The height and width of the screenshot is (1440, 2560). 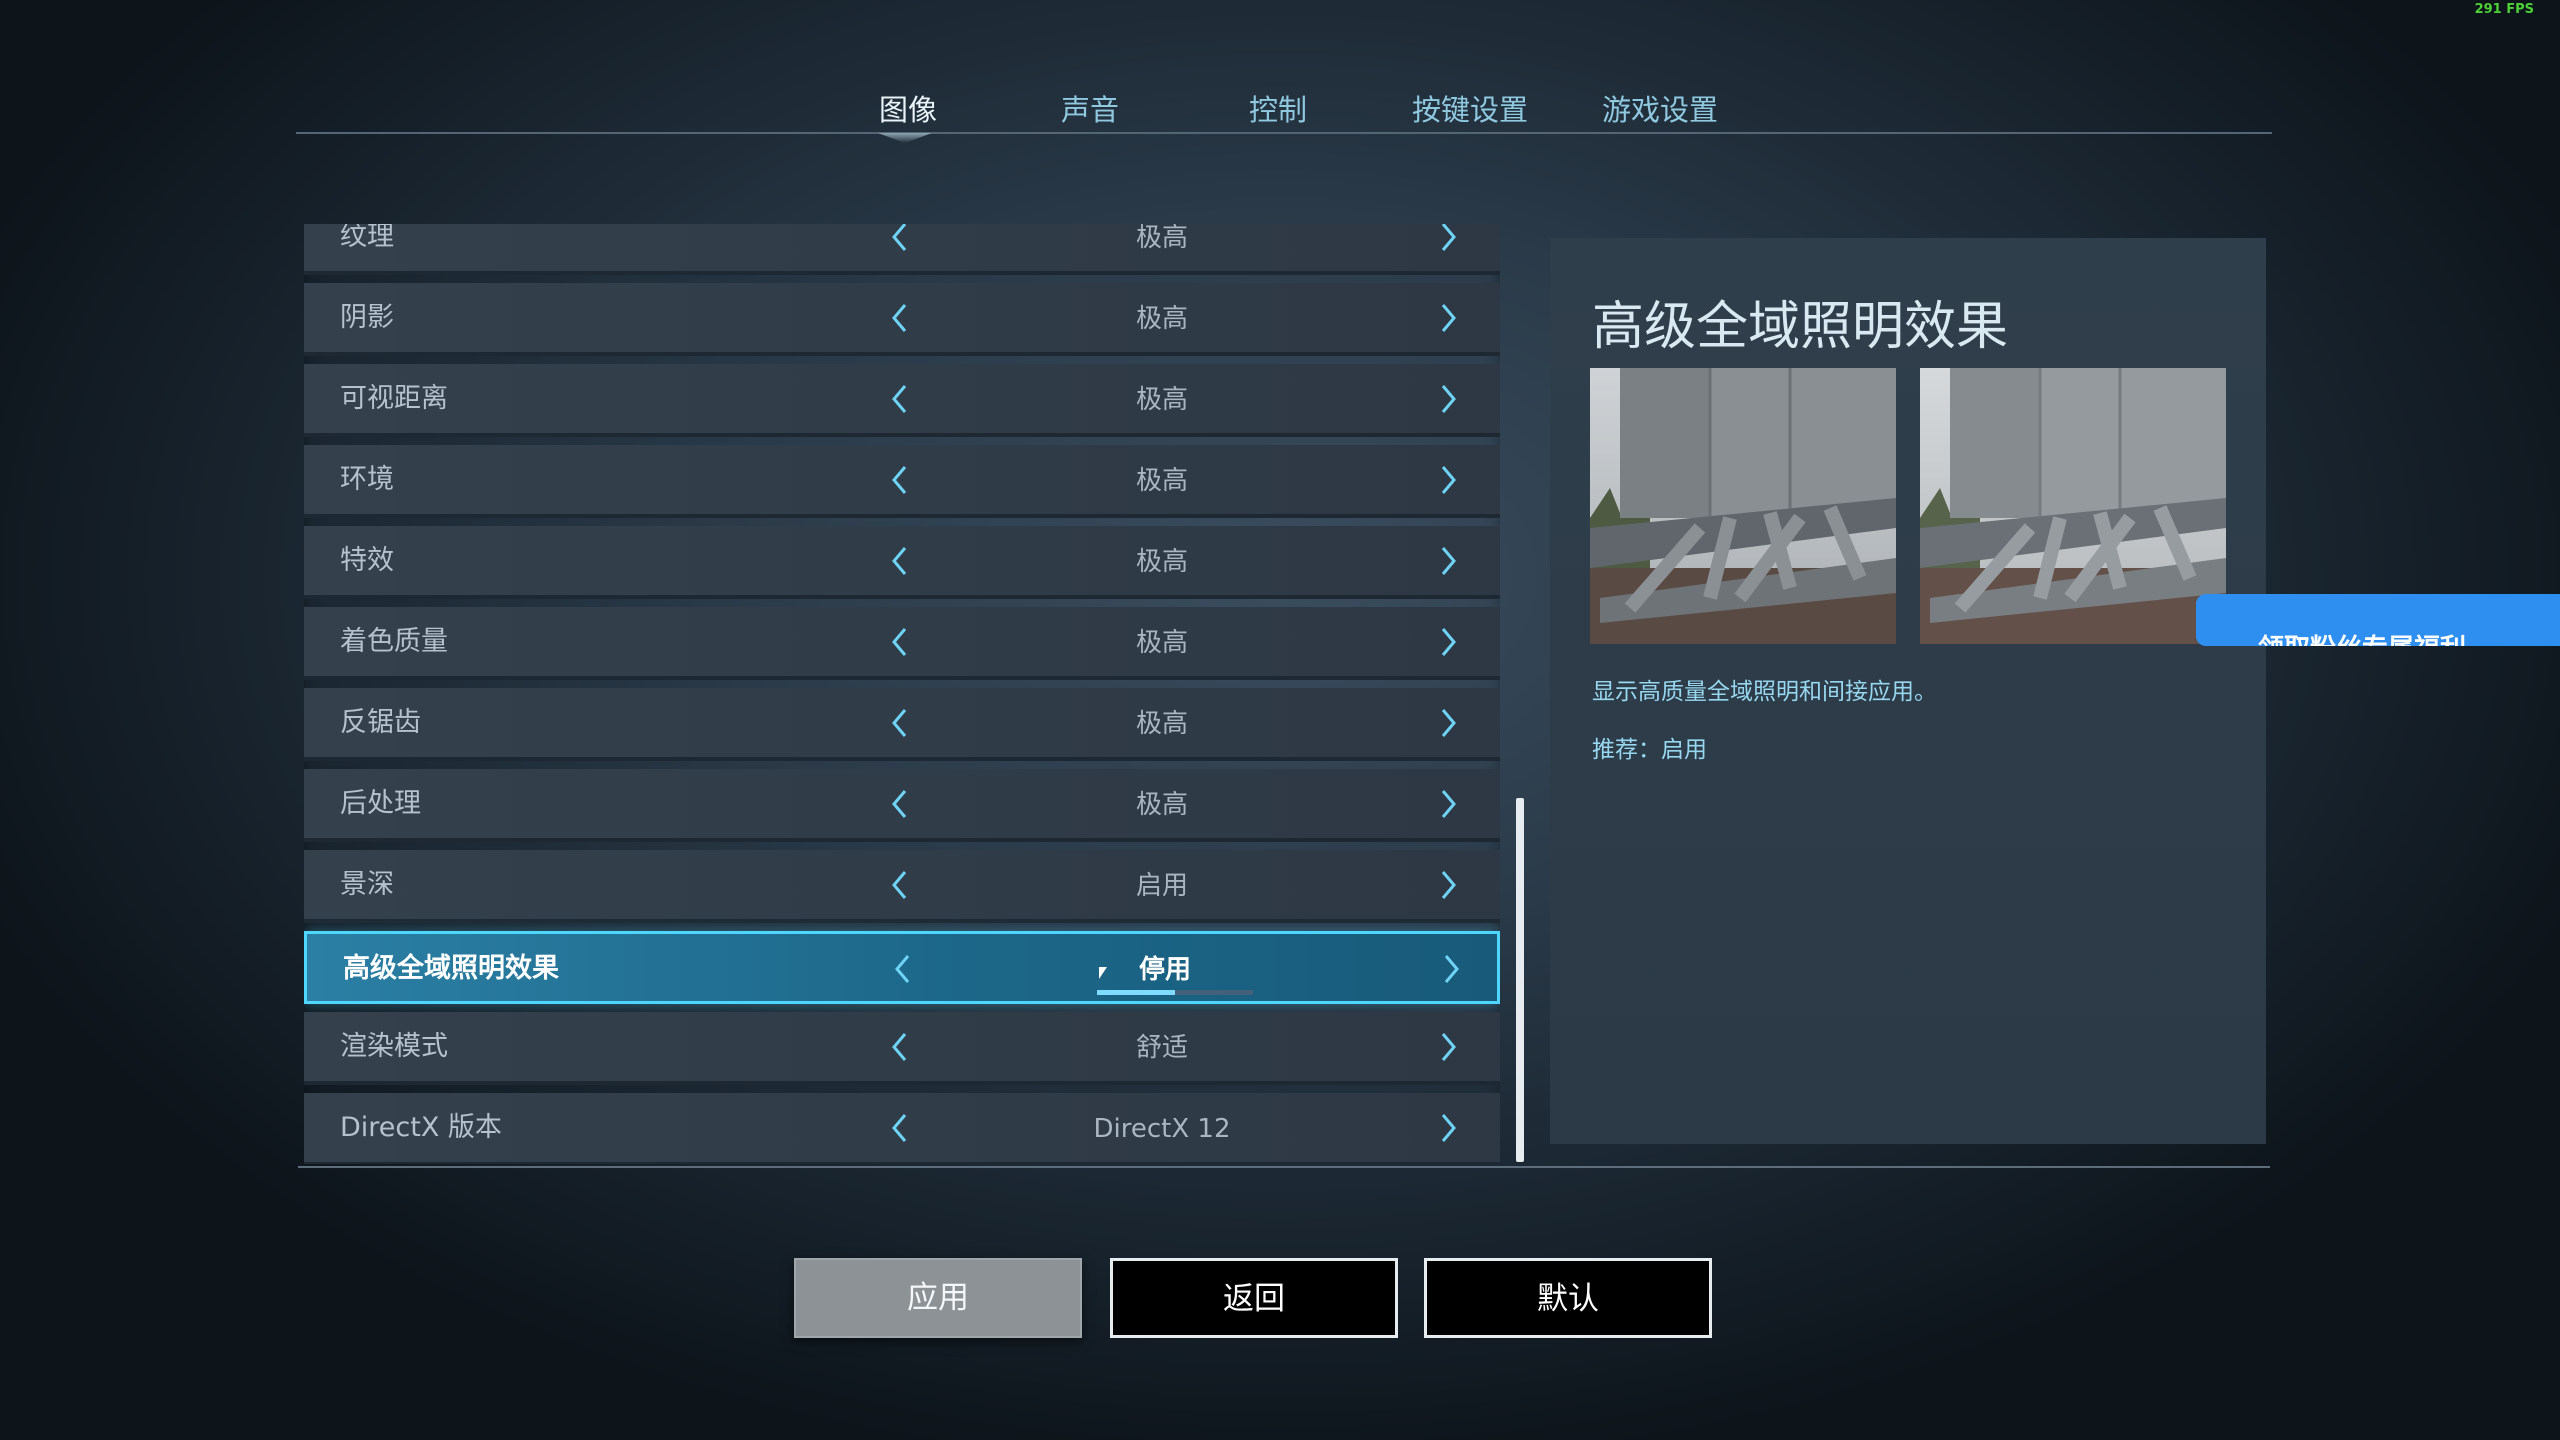 I want to click on tab-controls: 控制, so click(x=1278, y=110).